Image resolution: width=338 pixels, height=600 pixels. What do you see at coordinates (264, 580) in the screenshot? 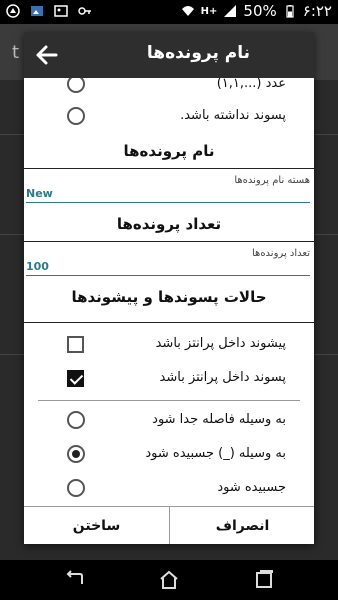
I see `recent-apps-icon` at bounding box center [264, 580].